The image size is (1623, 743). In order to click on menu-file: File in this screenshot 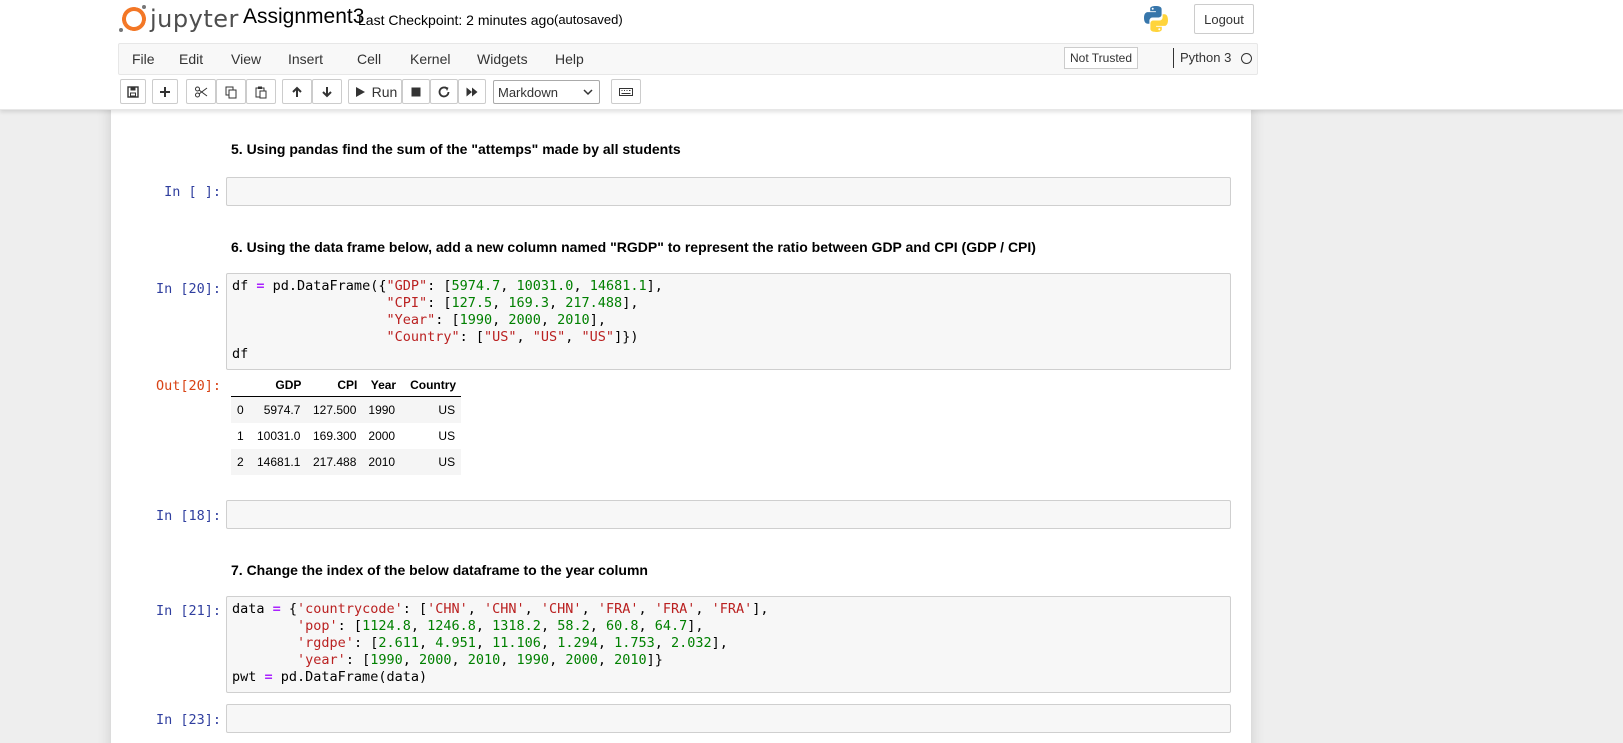, I will do `click(143, 59)`.